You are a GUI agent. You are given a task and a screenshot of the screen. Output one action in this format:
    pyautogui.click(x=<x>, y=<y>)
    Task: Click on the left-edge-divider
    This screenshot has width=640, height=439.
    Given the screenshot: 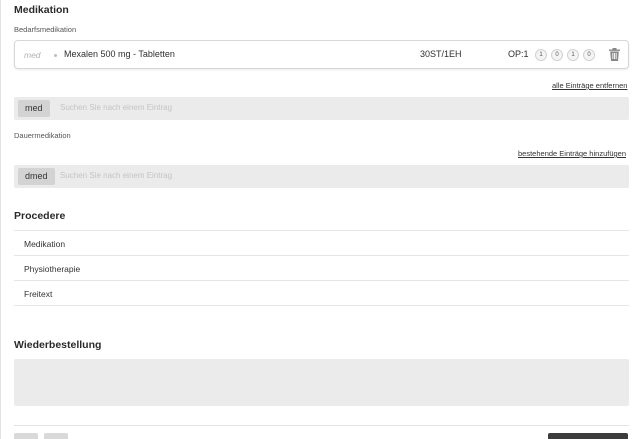 What is the action you would take?
    pyautogui.click(x=0, y=219)
    